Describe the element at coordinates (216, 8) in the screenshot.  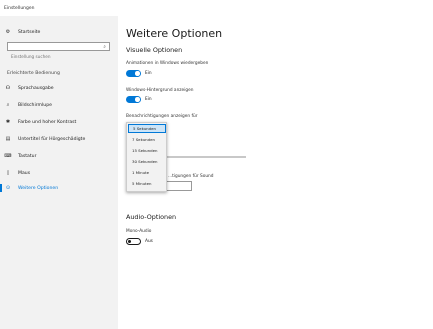
I see `title-bar: Einstellungen` at that location.